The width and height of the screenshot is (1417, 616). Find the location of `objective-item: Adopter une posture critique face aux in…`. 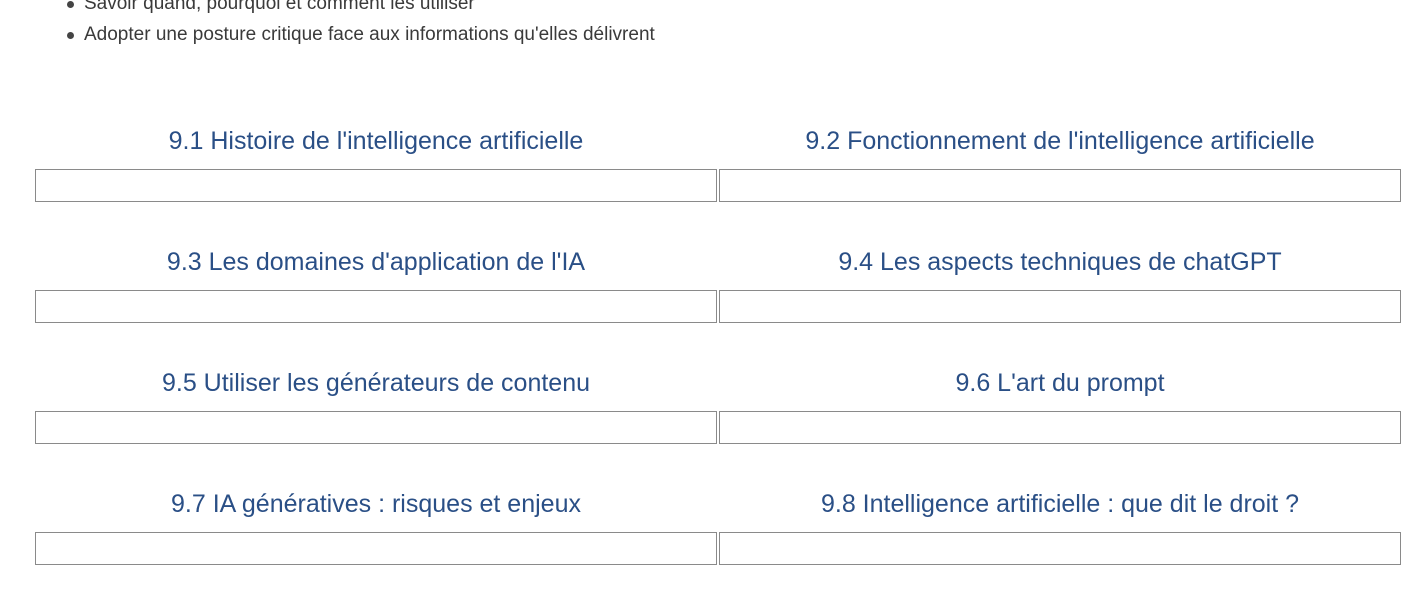

objective-item: Adopter une posture critique face aux in… is located at coordinates (356, 34).